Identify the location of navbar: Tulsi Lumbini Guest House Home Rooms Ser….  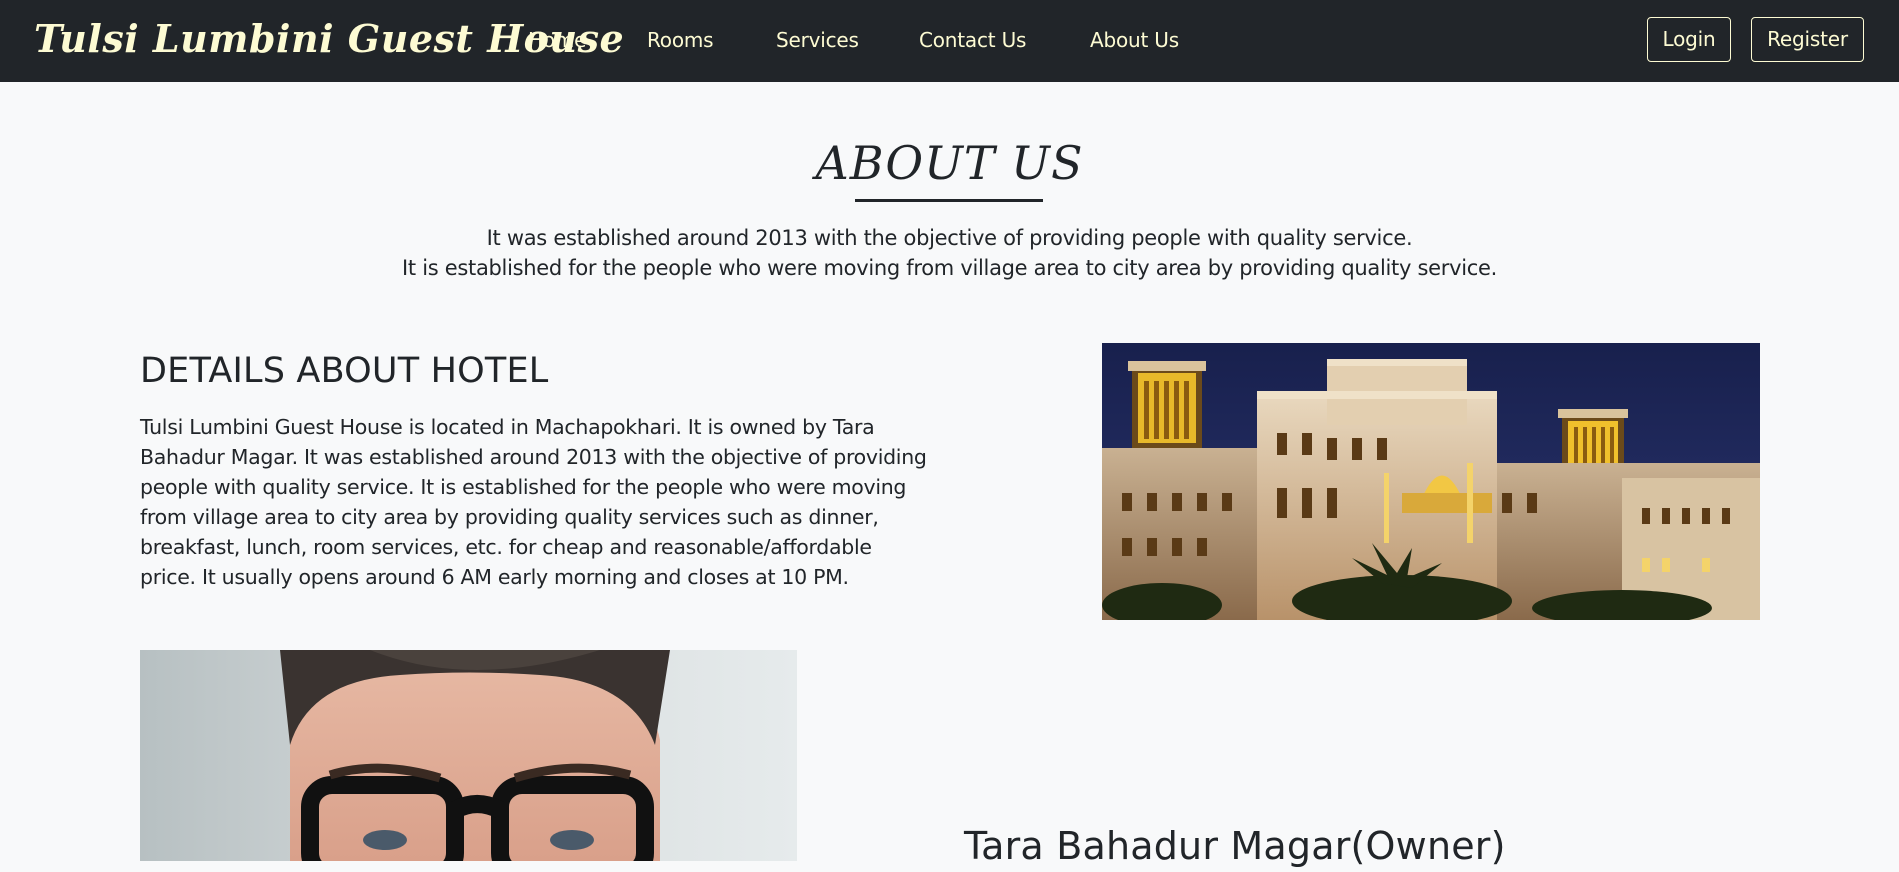
(949, 41).